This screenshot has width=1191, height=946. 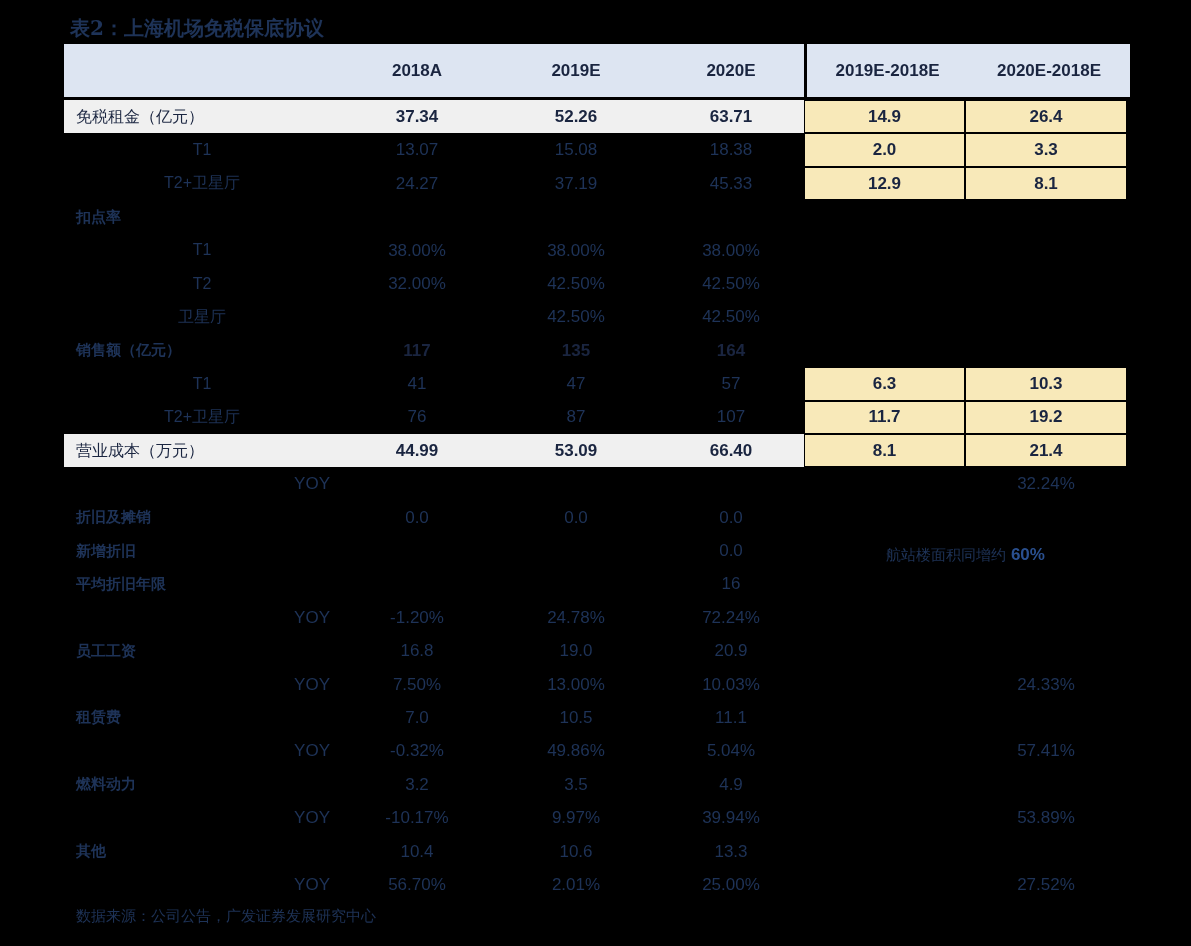 What do you see at coordinates (1046, 417) in the screenshot?
I see `highlighted-cell: 19.2` at bounding box center [1046, 417].